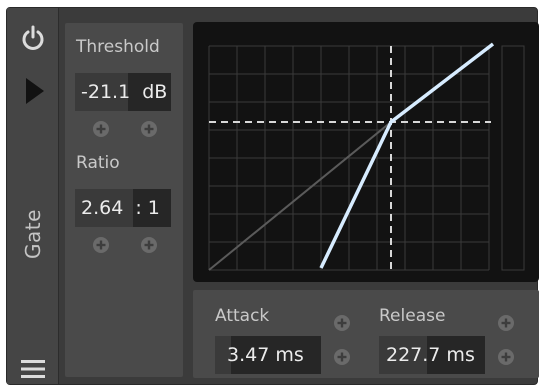 The image size is (544, 391). I want to click on threshold-unit: dB, so click(155, 92).